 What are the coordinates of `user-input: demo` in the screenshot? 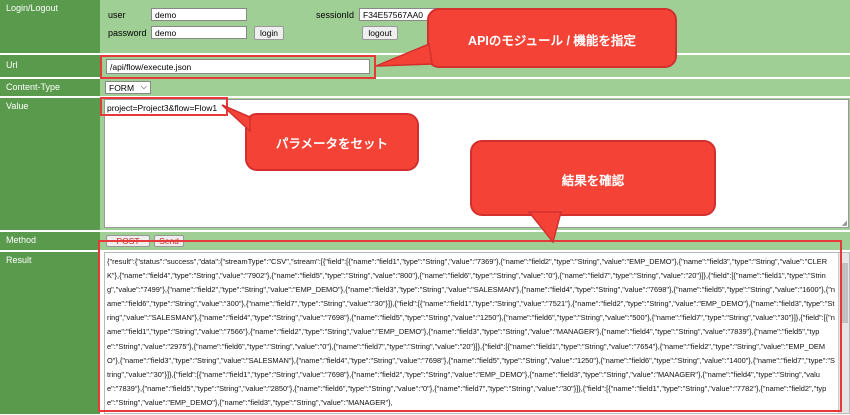 It's located at (199, 14).